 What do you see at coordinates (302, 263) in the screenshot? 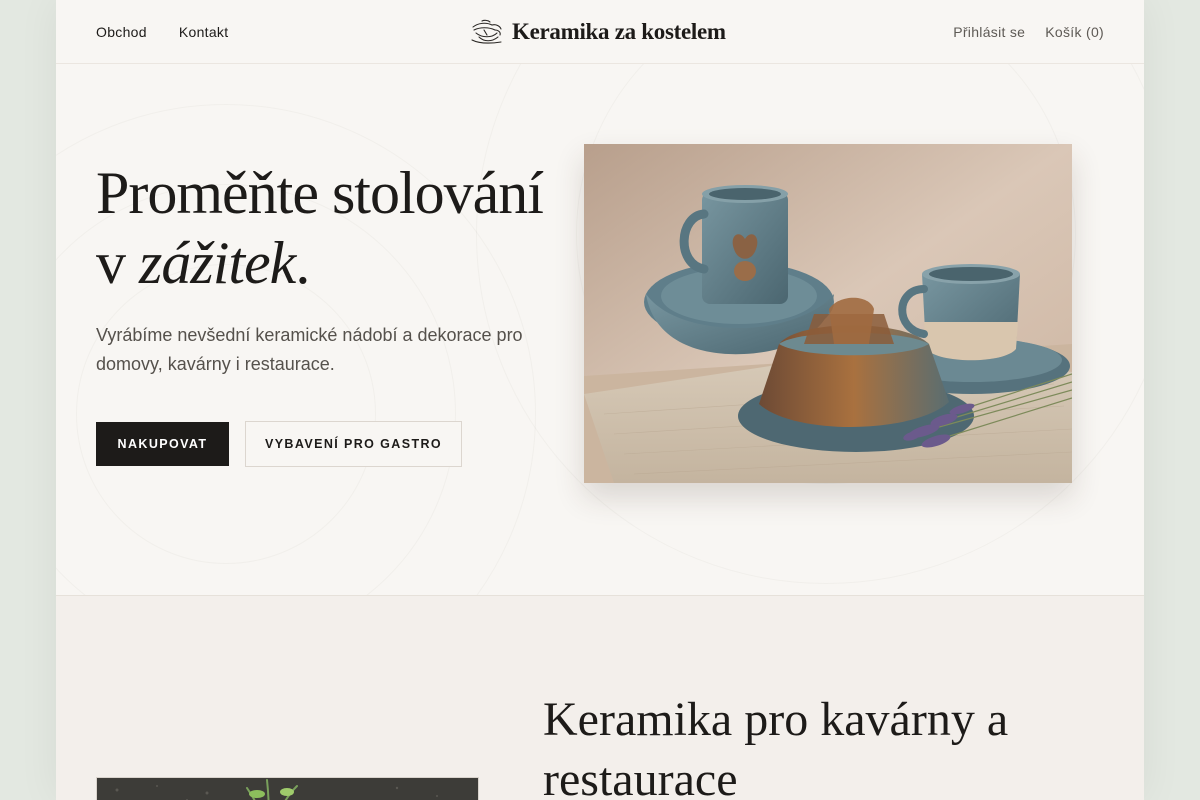
I see `hero-title-suffix: .` at bounding box center [302, 263].